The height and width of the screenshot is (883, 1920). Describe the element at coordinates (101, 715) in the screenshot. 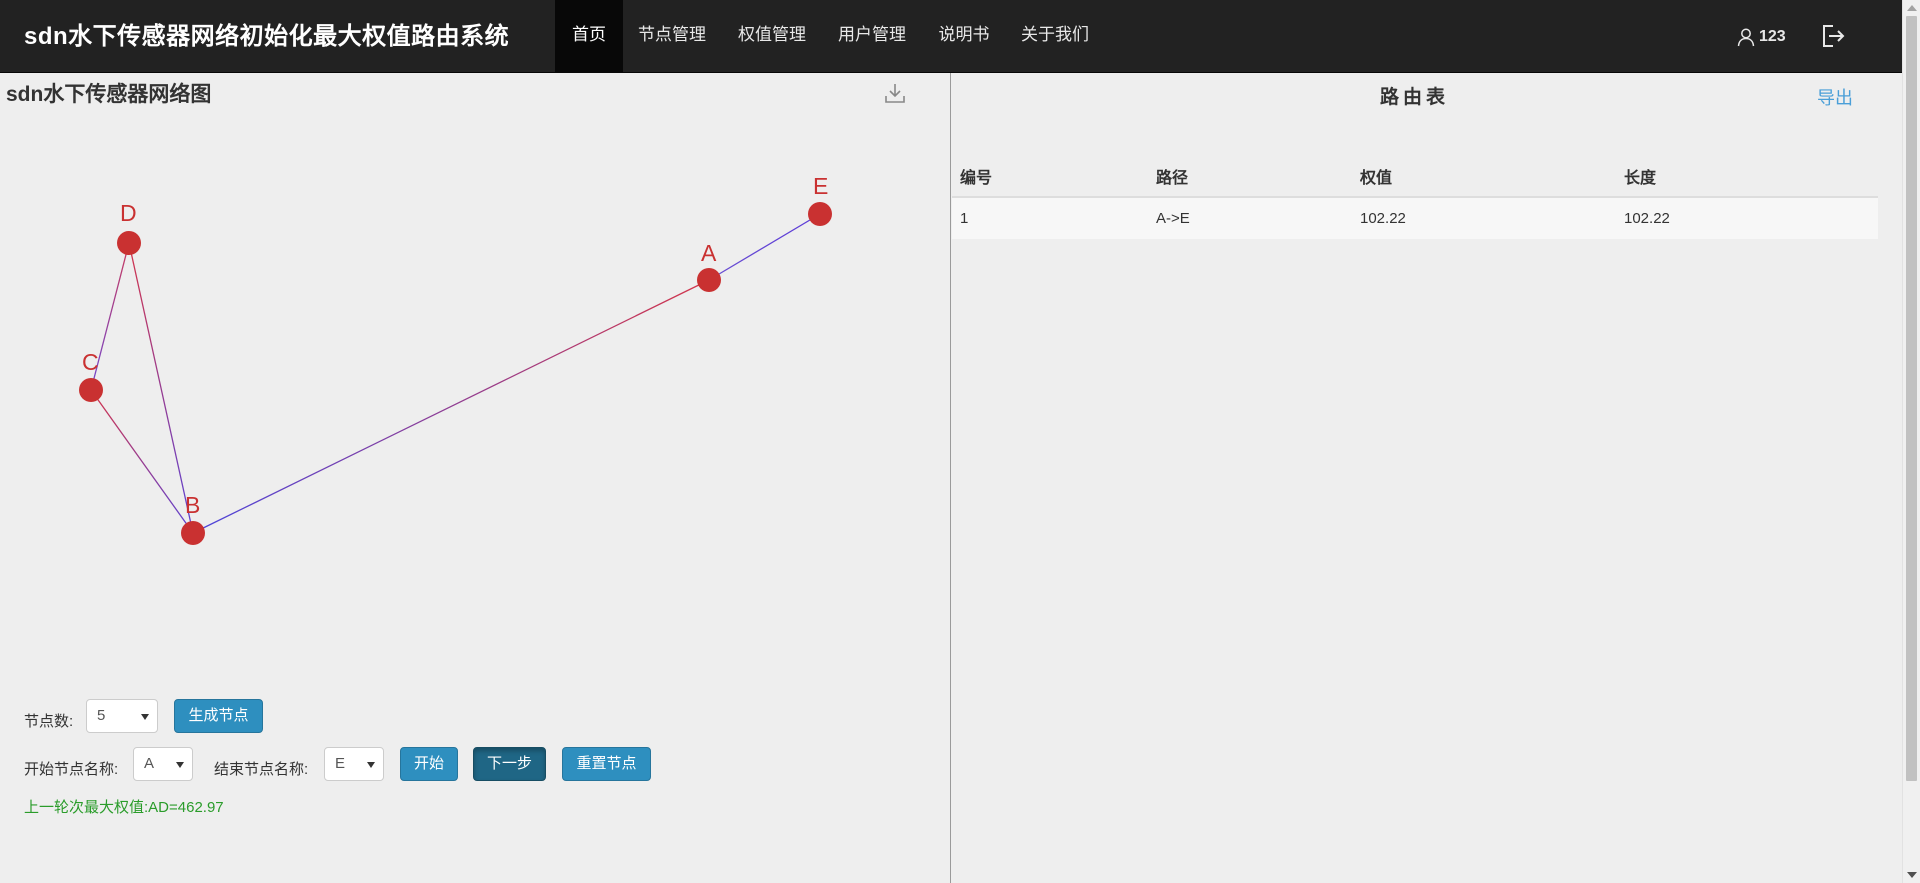

I see `node-count-value: 5` at that location.